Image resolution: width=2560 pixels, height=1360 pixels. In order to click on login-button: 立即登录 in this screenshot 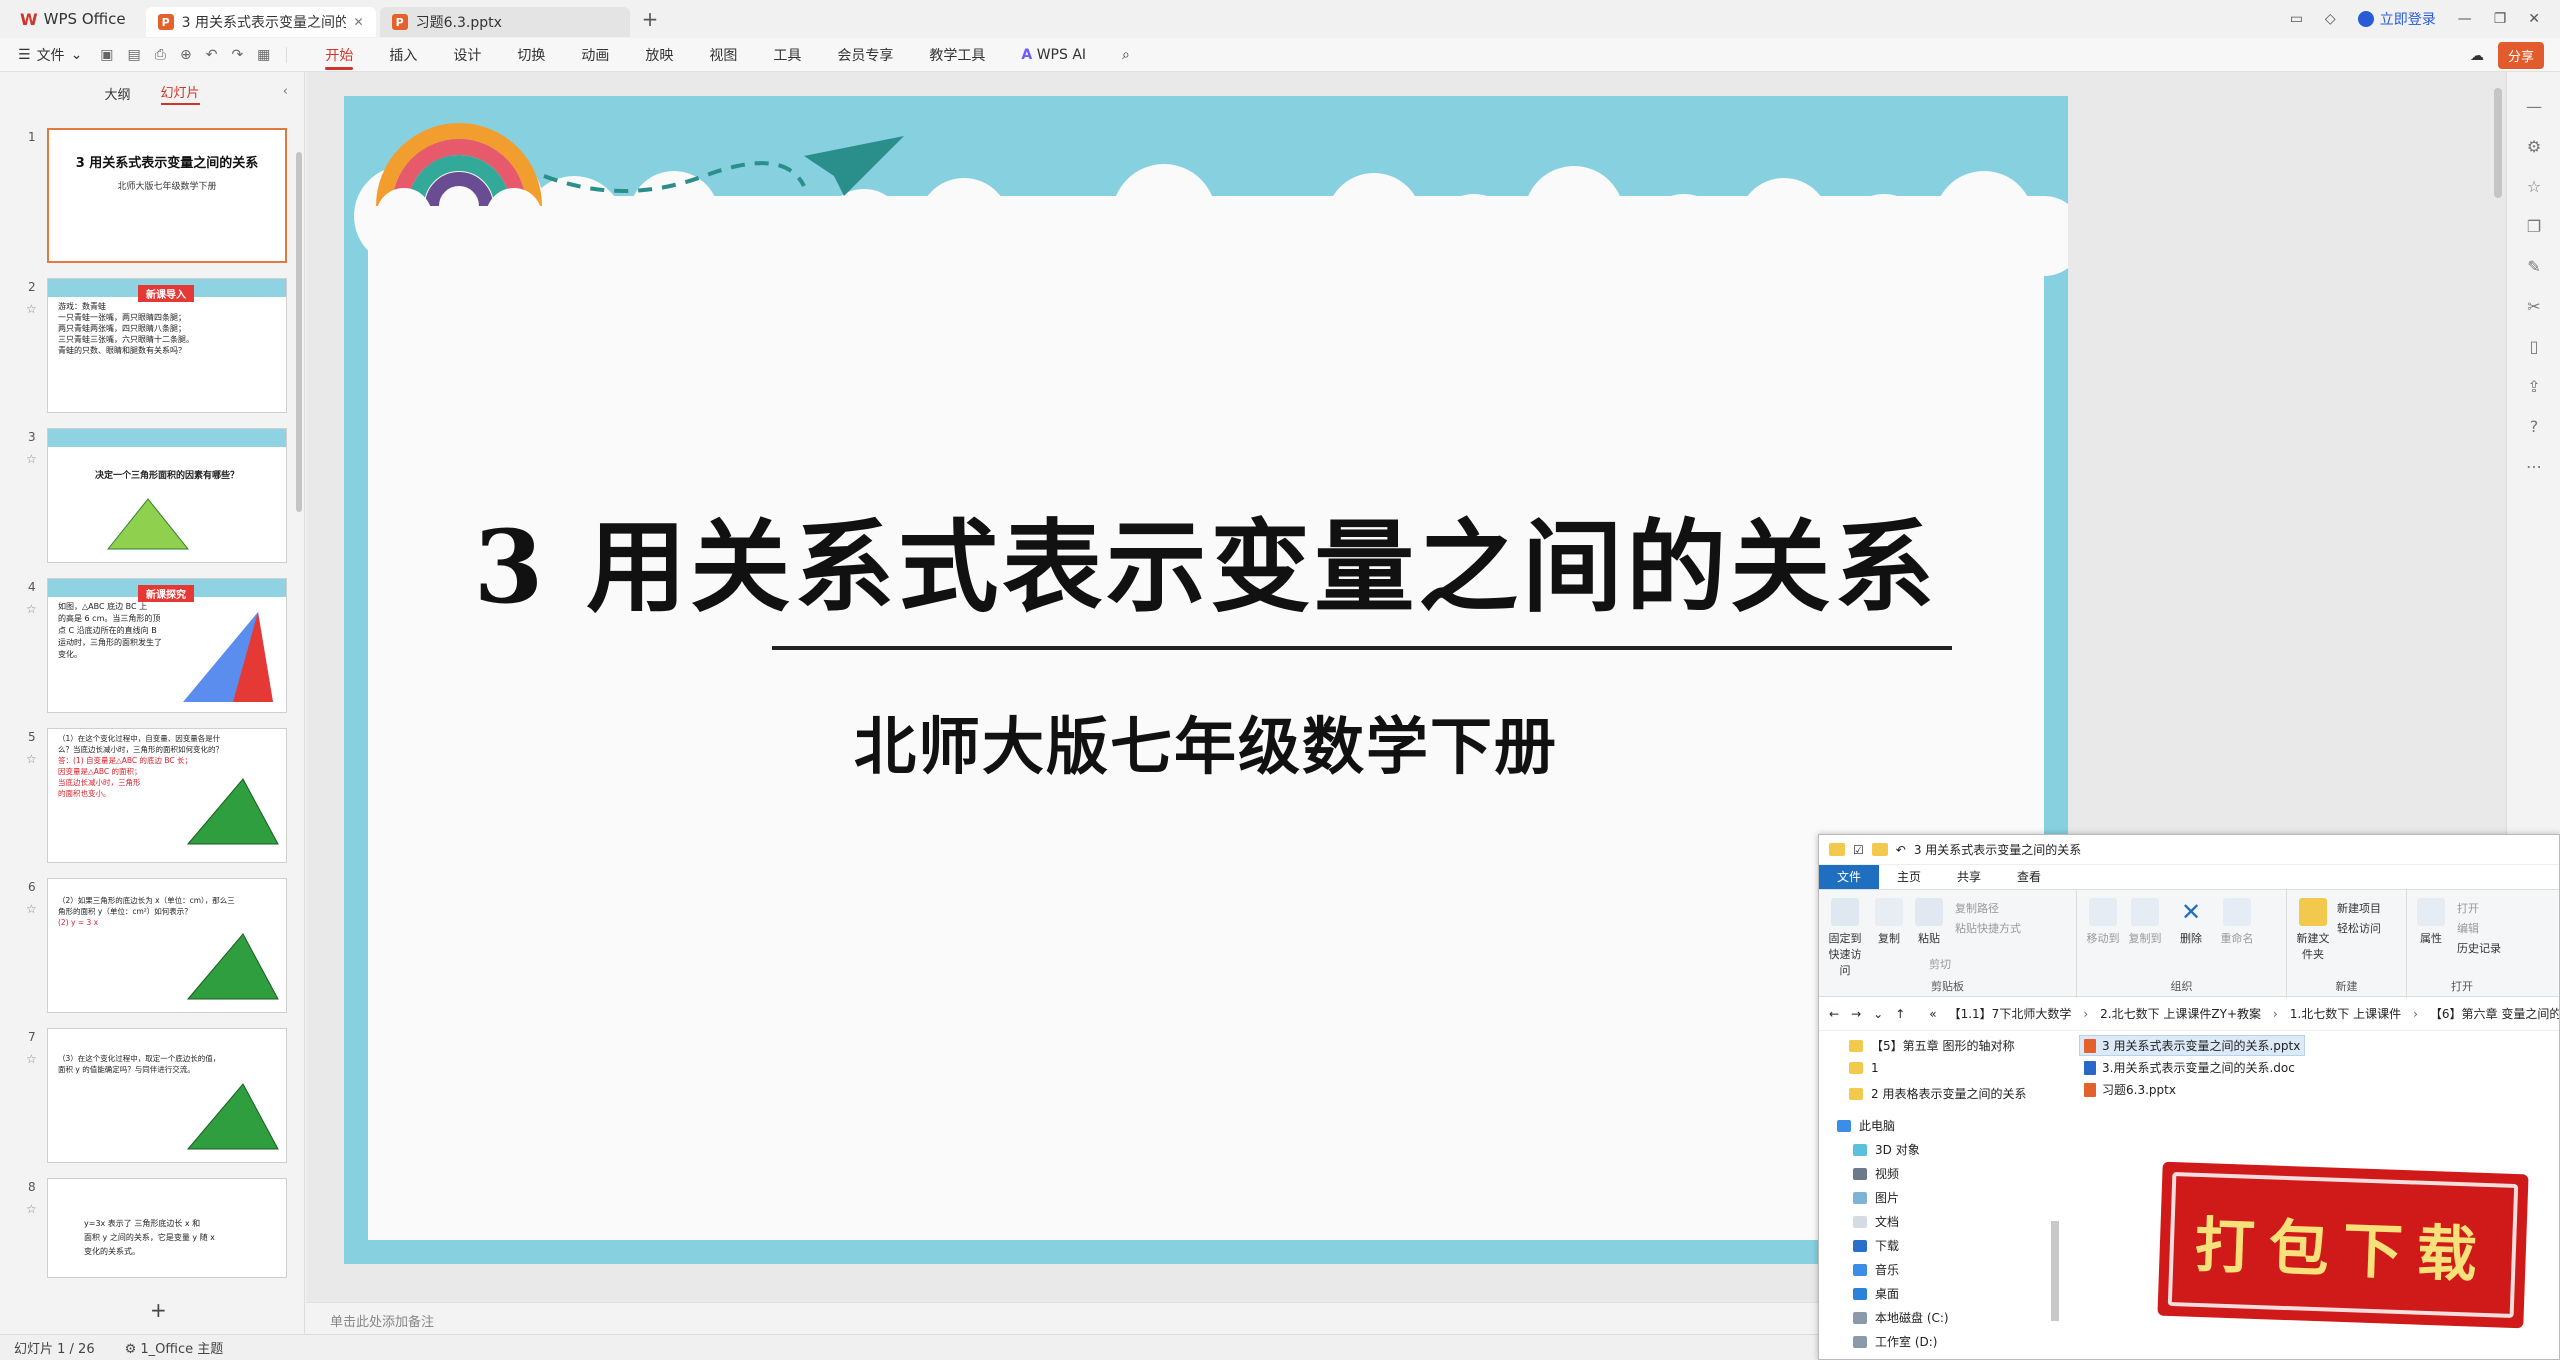, I will do `click(2396, 19)`.